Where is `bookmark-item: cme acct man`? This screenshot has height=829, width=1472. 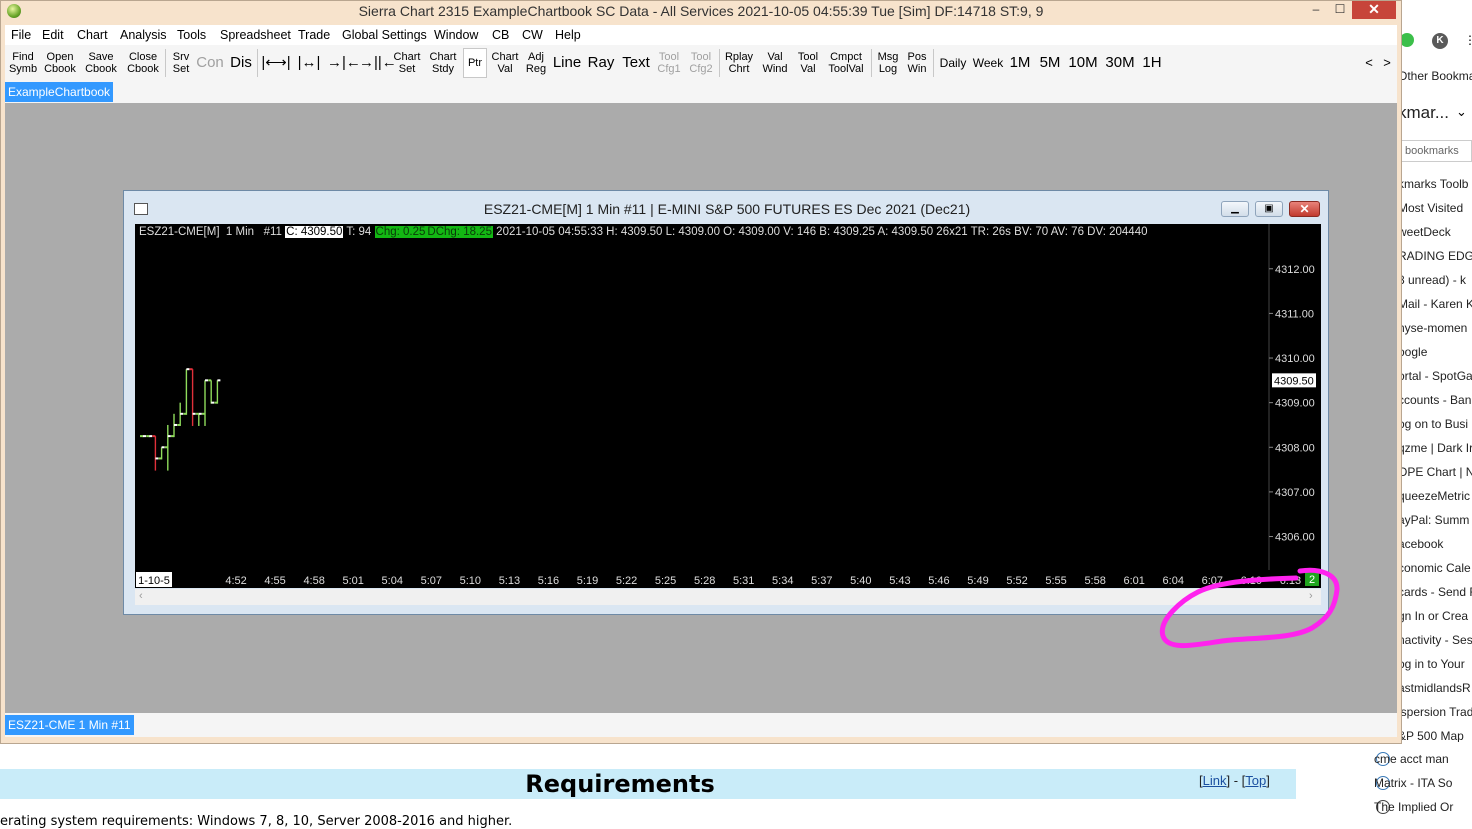
bookmark-item: cme acct man is located at coordinates (1411, 759).